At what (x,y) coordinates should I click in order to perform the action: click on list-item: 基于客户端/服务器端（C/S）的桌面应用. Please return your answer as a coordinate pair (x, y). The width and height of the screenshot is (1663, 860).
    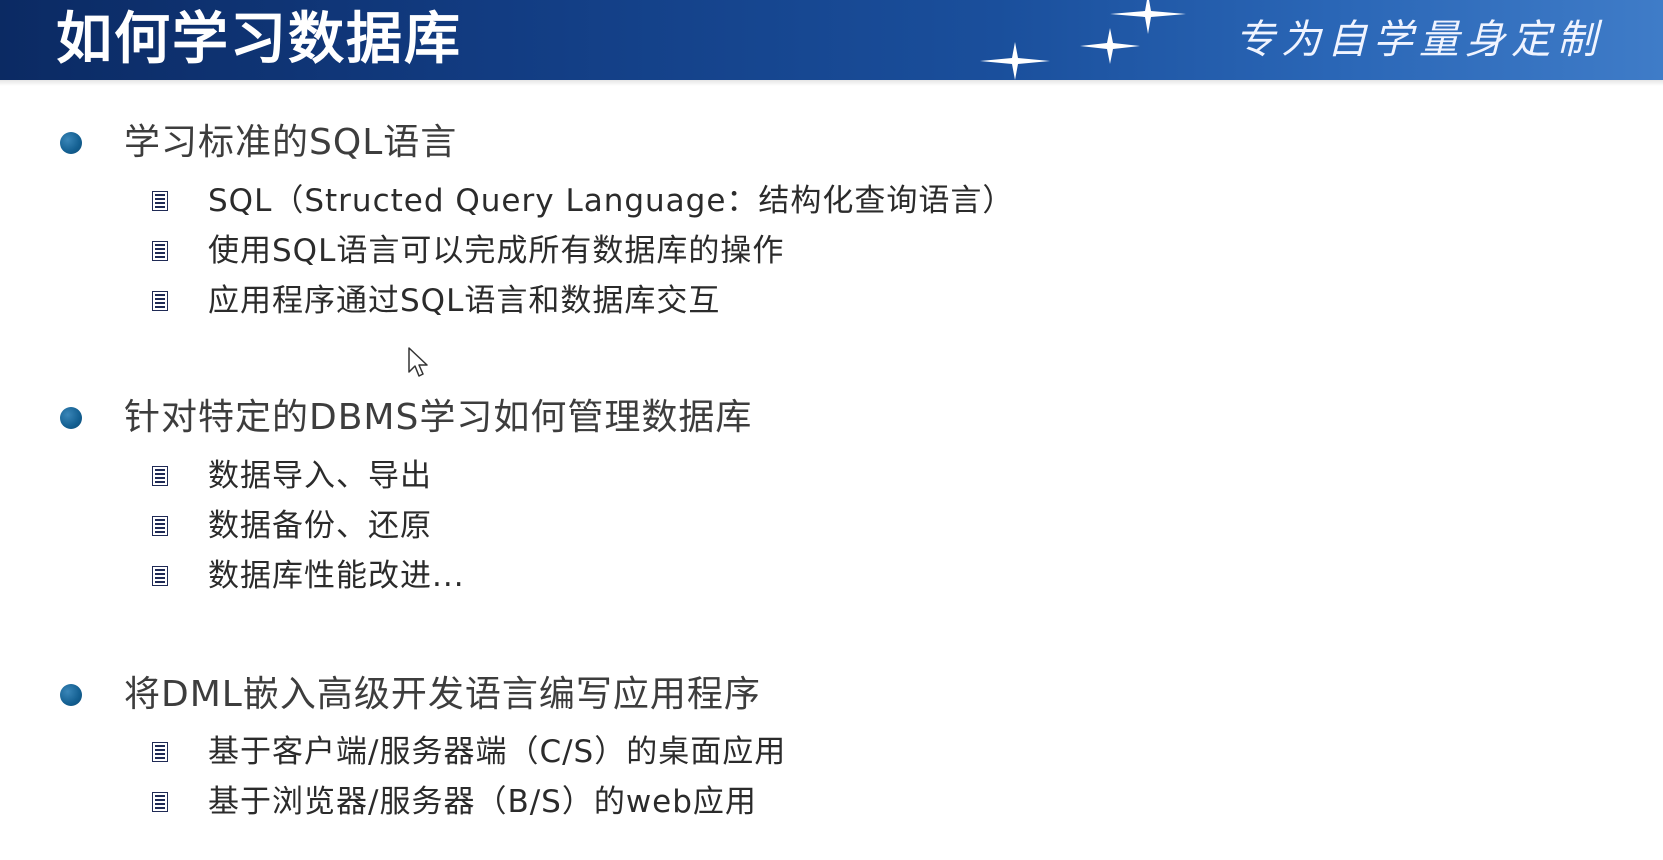
    Looking at the image, I should click on (497, 752).